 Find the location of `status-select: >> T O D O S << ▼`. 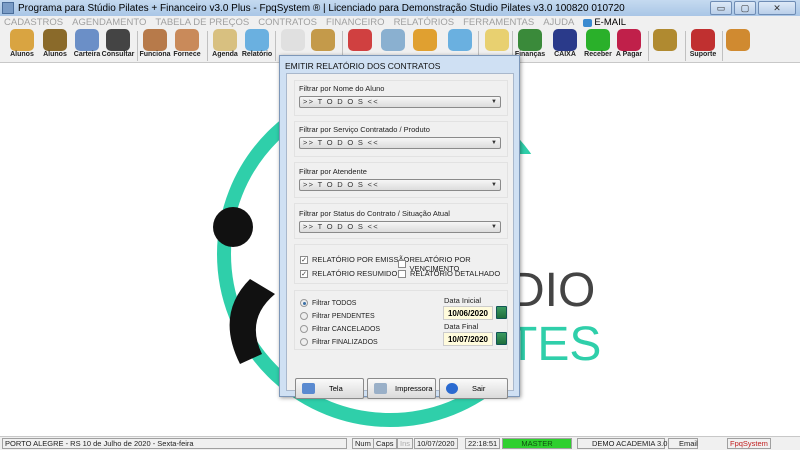

status-select: >> T O D O S << ▼ is located at coordinates (400, 227).